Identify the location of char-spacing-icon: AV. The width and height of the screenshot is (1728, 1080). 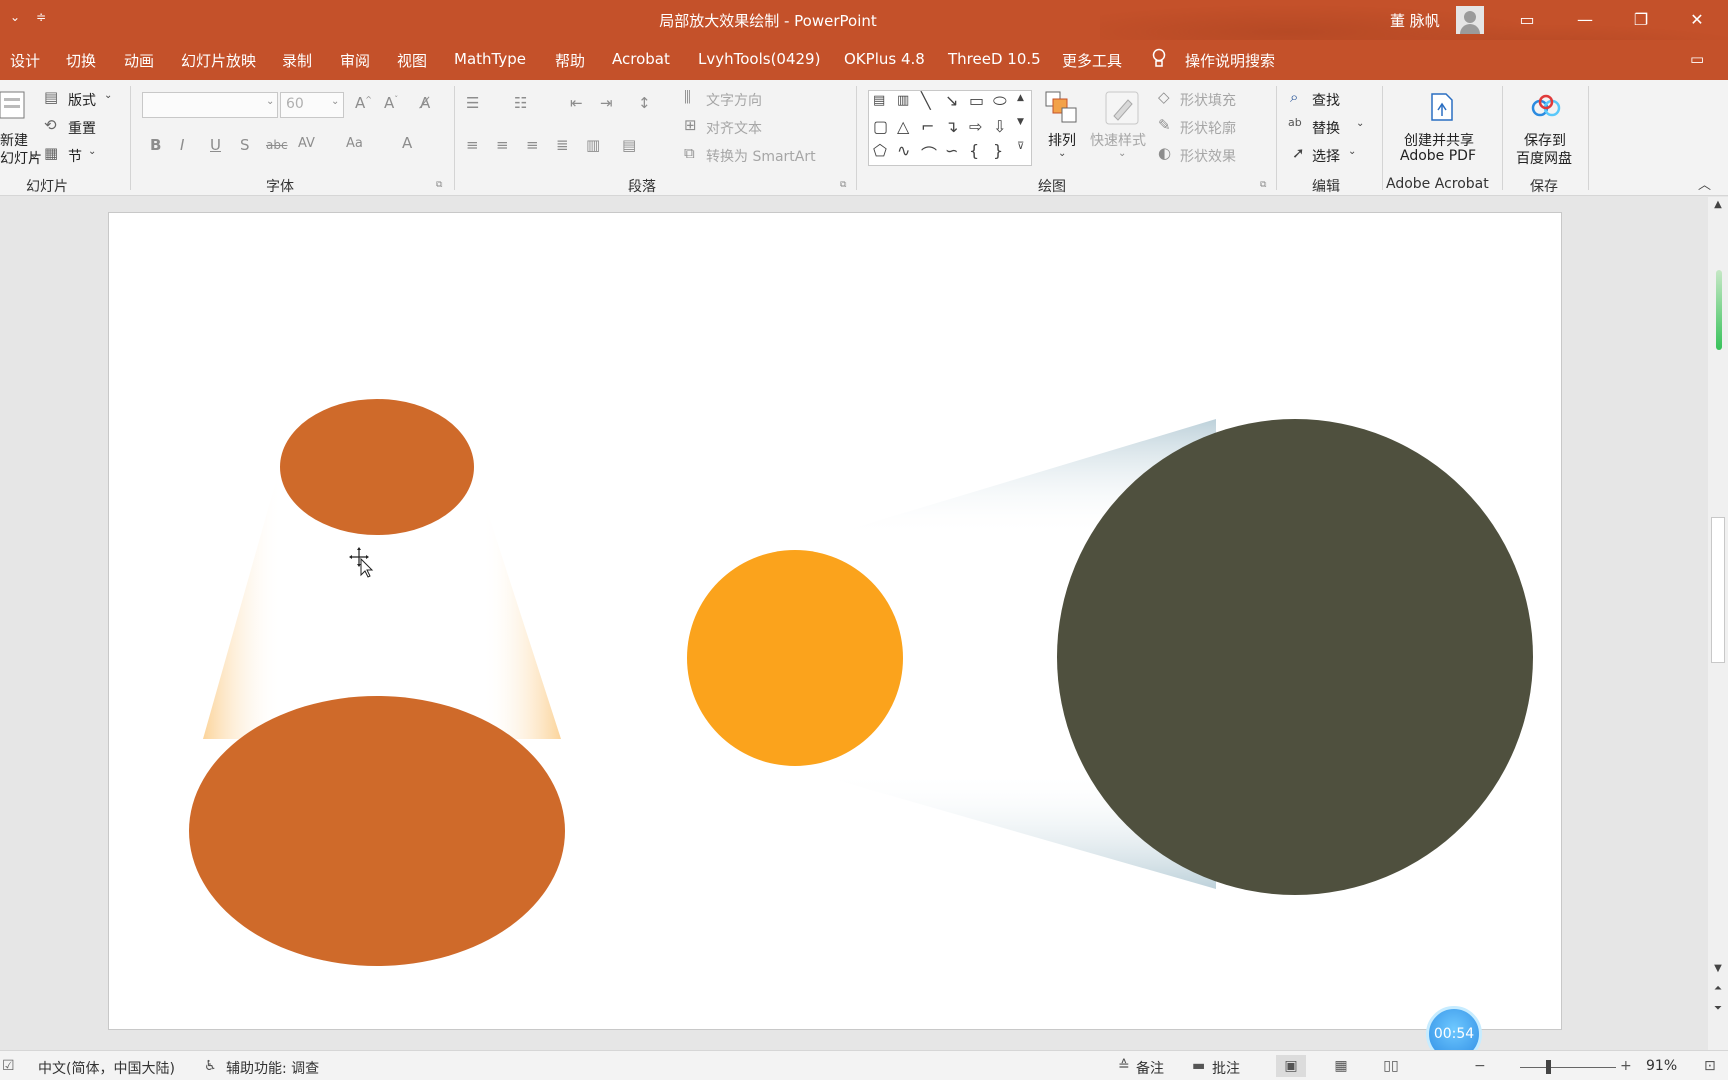
(306, 143).